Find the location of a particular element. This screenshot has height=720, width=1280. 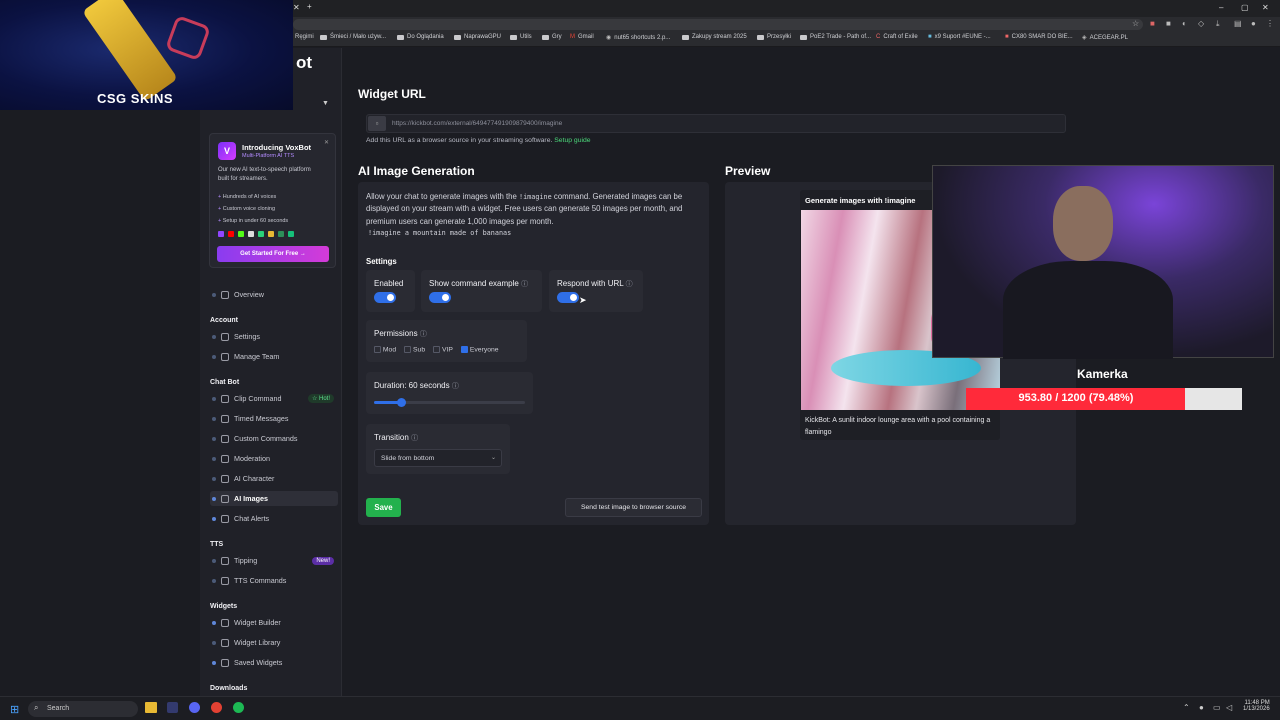

voxbot-logo-icon: V is located at coordinates (227, 151).